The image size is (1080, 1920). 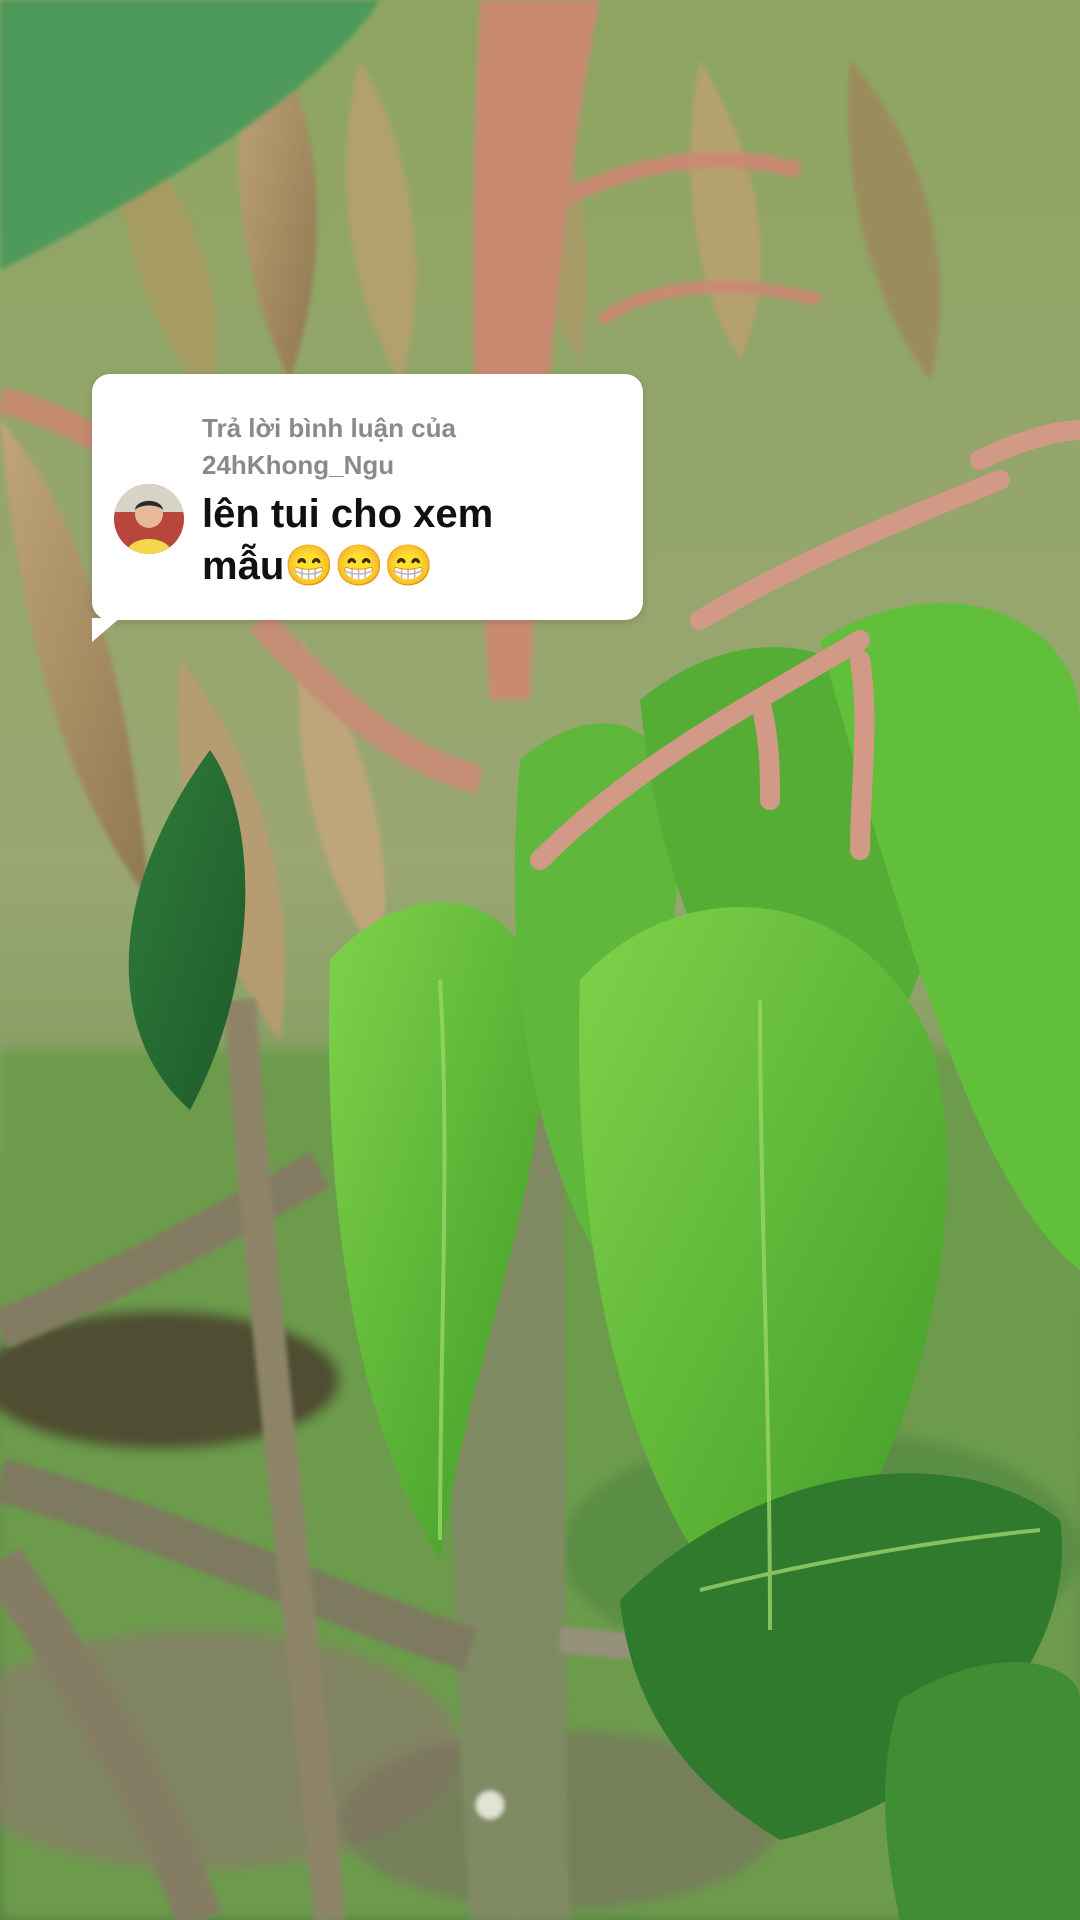 I want to click on reply-header-label: Trả lời bình luận của, so click(x=329, y=428).